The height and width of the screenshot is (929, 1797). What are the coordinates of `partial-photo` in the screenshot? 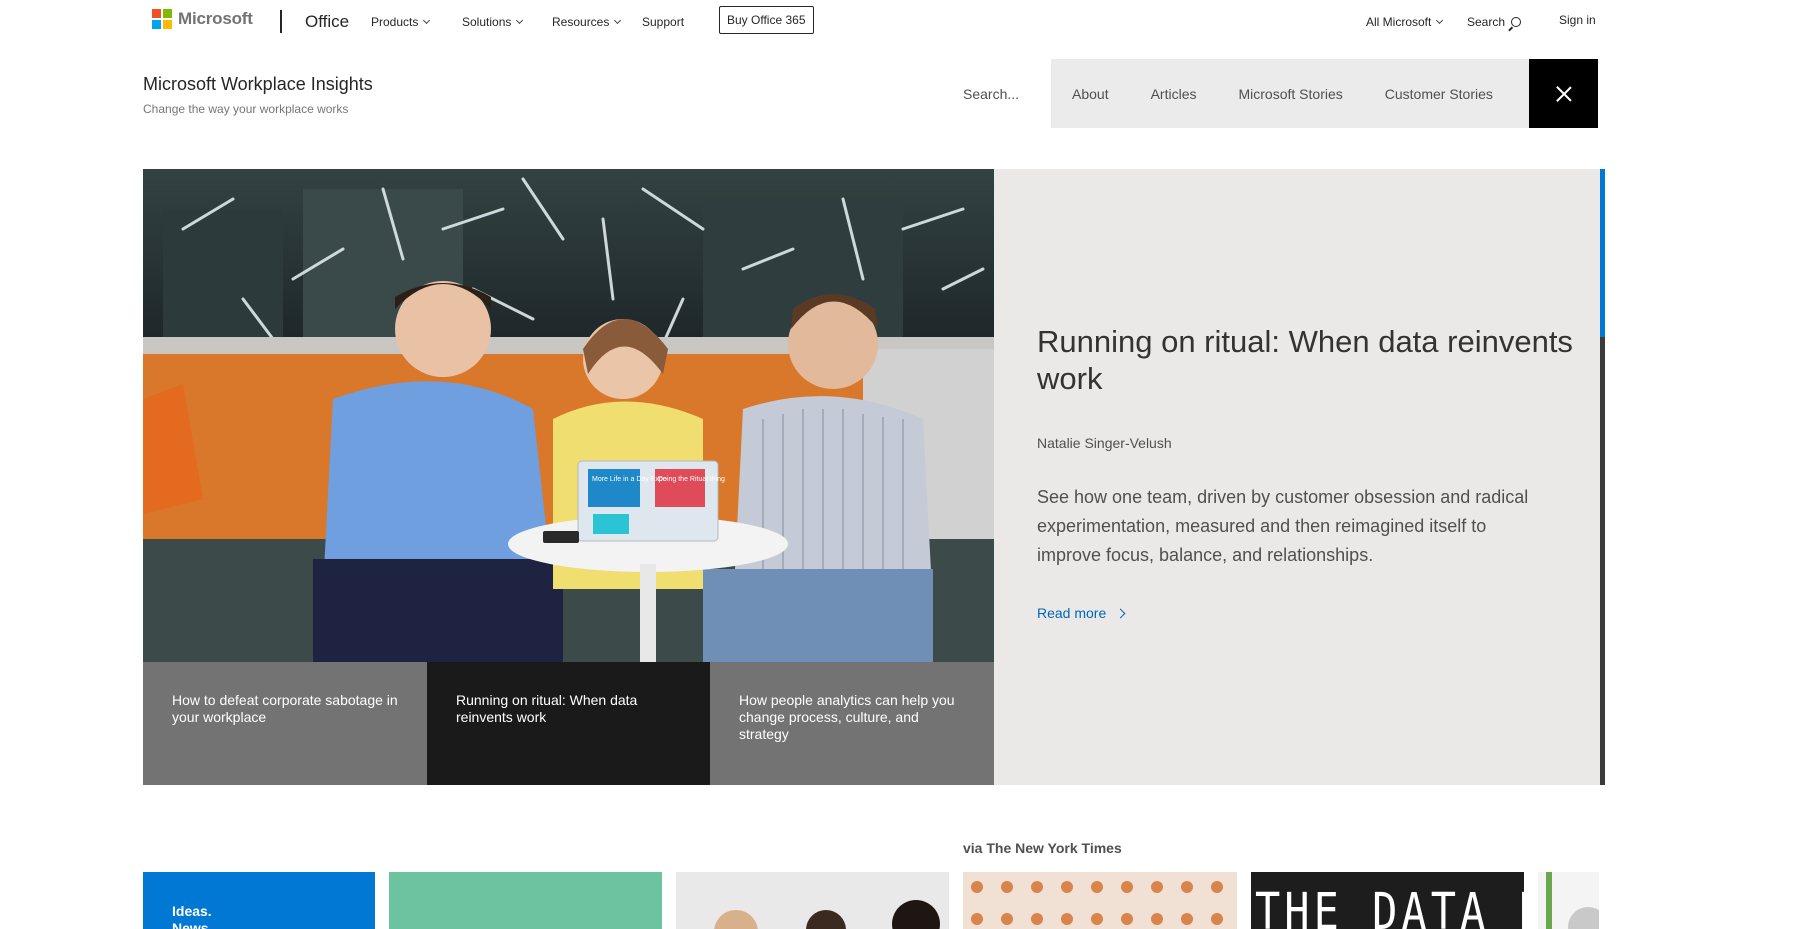 It's located at (1572, 900).